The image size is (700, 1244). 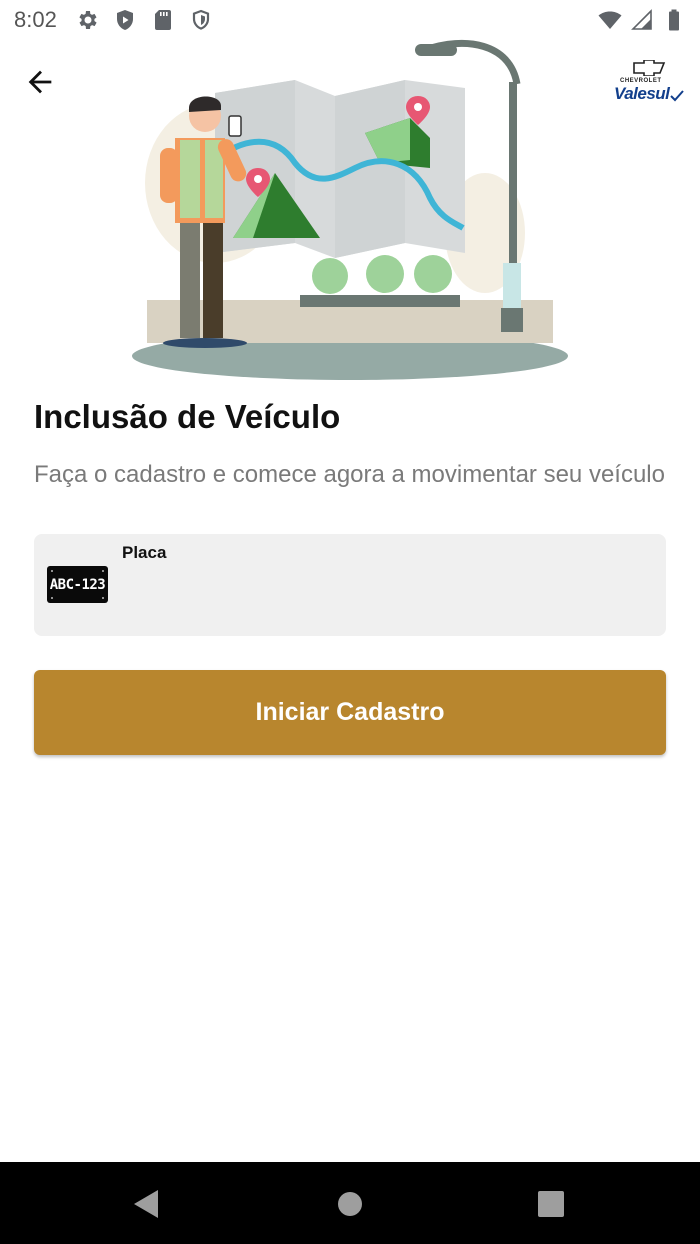 What do you see at coordinates (187, 416) in the screenshot?
I see `page-title: Inclusão de Veículo` at bounding box center [187, 416].